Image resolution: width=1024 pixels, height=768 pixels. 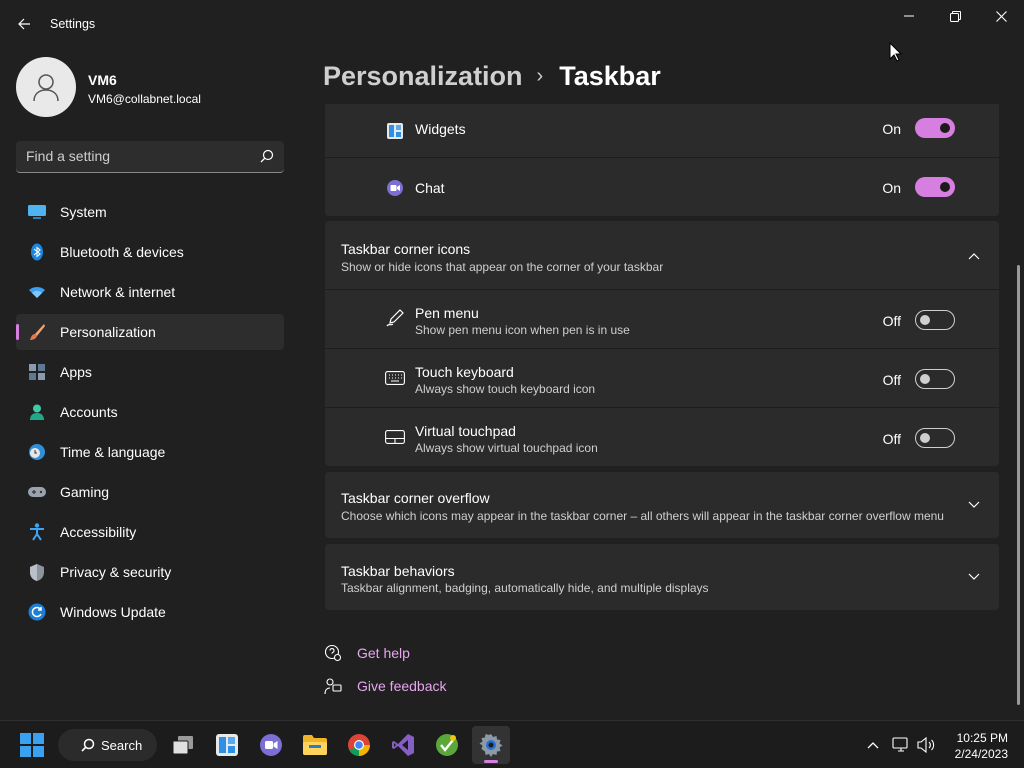 What do you see at coordinates (383, 653) in the screenshot?
I see `link-label: Get help` at bounding box center [383, 653].